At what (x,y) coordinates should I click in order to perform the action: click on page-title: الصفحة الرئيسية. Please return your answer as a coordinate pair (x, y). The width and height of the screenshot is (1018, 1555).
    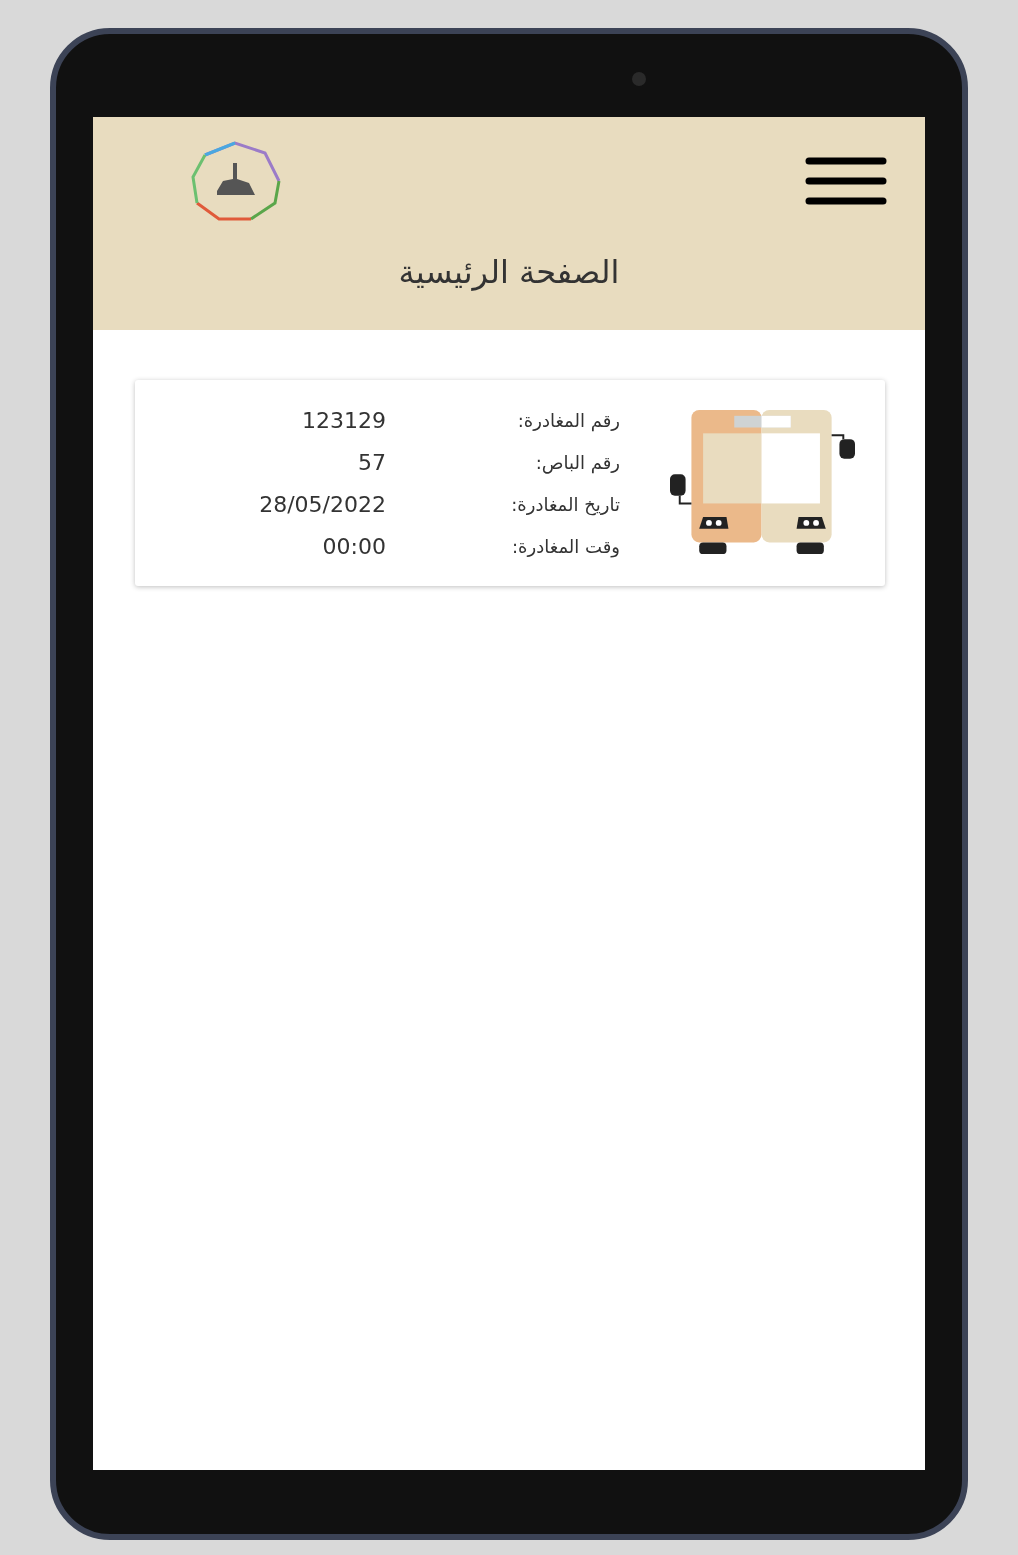
    Looking at the image, I should click on (509, 271).